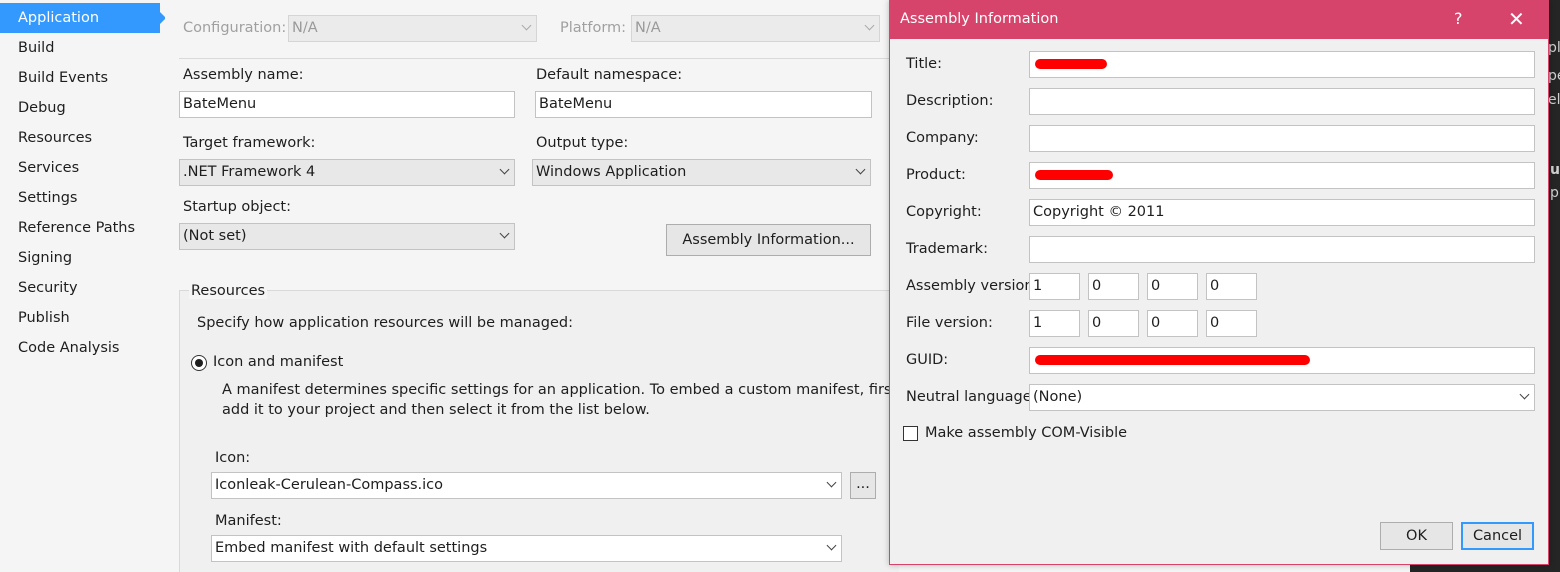  Describe the element at coordinates (1113, 323) in the screenshot. I see `file-version-minor: 0` at that location.